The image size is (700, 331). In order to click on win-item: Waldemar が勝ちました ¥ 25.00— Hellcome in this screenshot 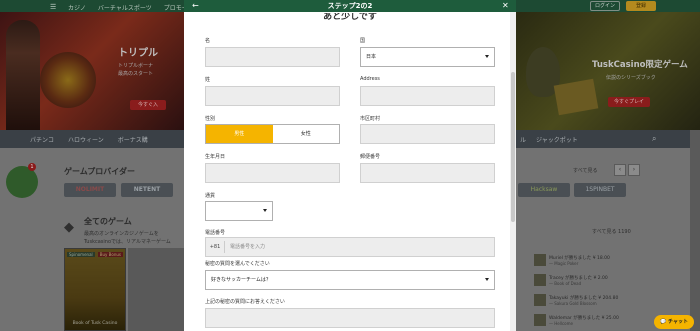, I will do `click(599, 320)`.